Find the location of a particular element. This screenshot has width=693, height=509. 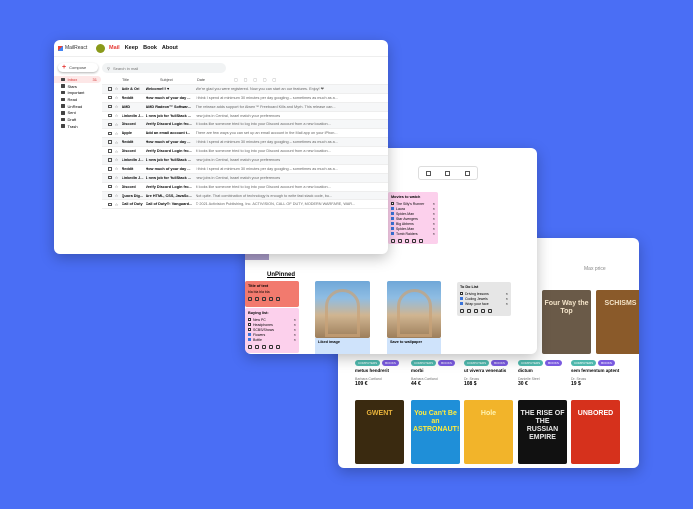

sidebar-item-draft: Draft is located at coordinates (77, 119).